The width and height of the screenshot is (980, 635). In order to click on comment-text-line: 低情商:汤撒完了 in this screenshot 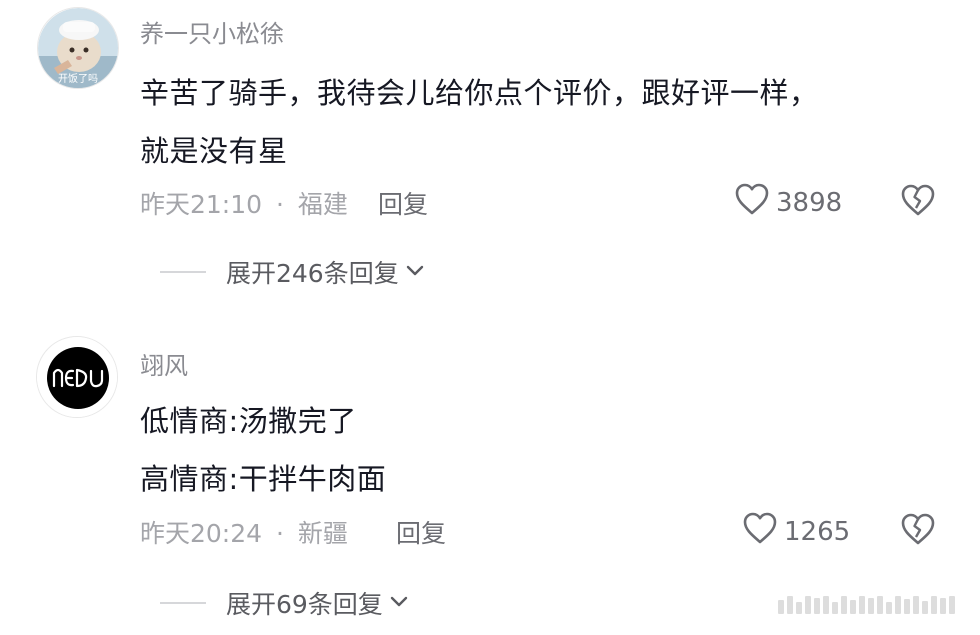, I will do `click(248, 421)`.